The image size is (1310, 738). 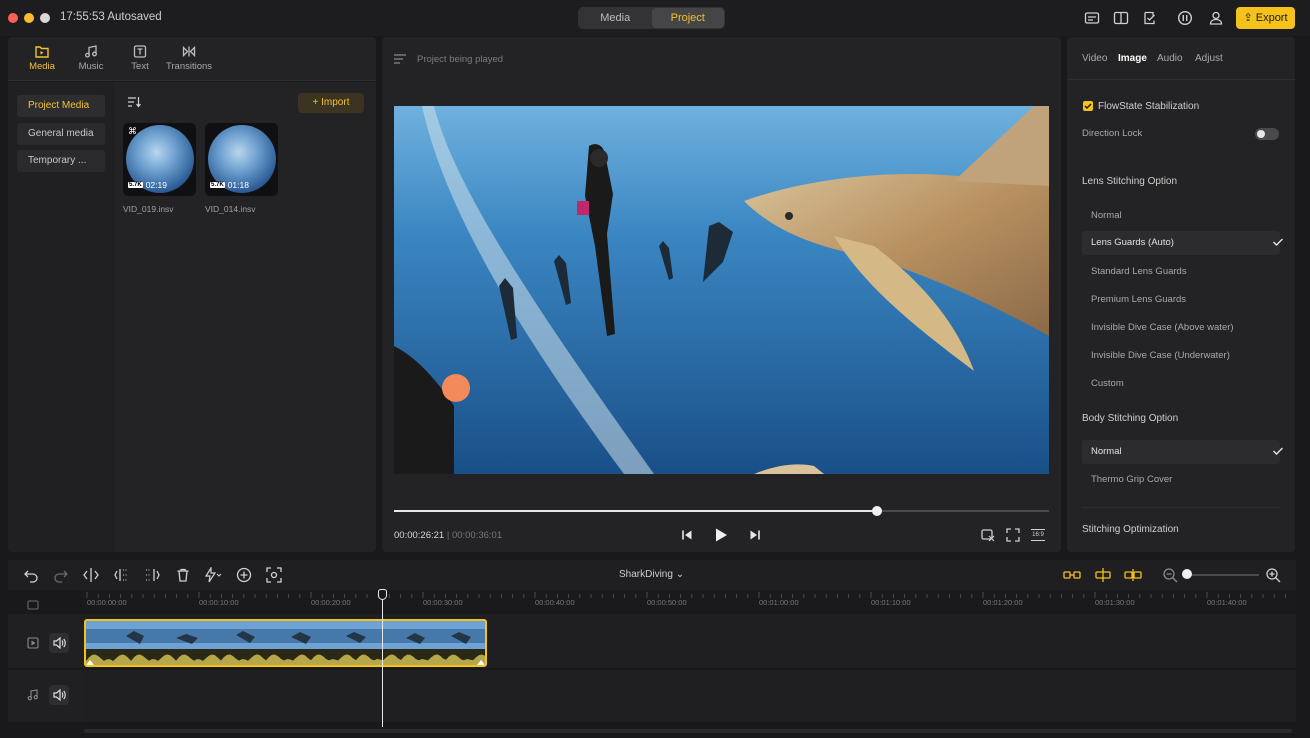 I want to click on sort-icon, so click(x=134, y=102).